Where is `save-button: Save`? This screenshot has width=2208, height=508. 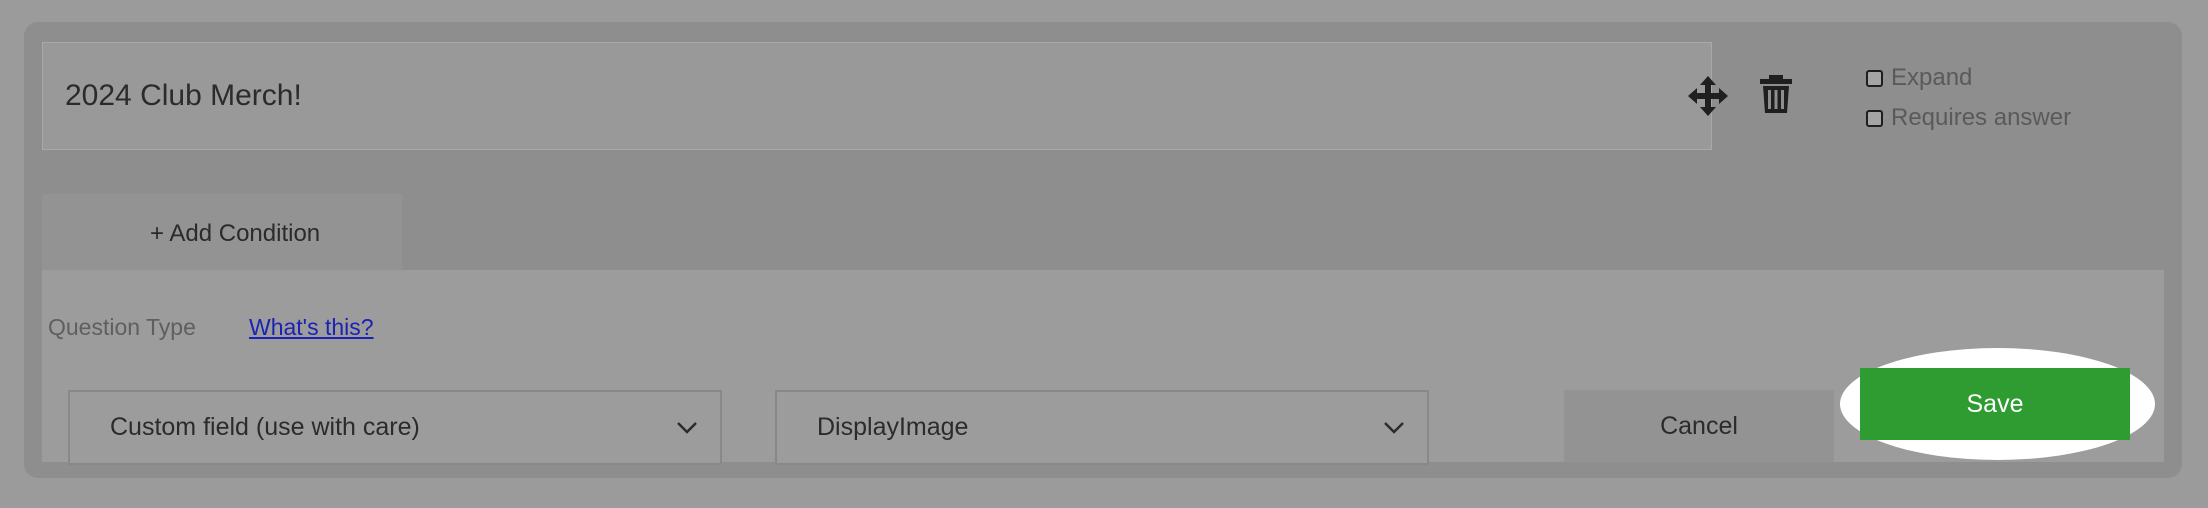
save-button: Save is located at coordinates (1995, 404).